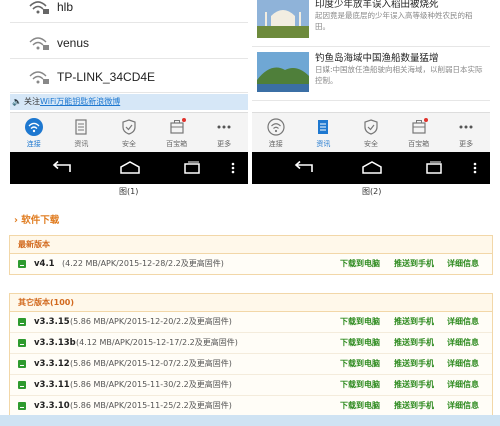 This screenshot has height=426, width=500. What do you see at coordinates (44, 264) in the screenshot?
I see `version-name: v4.1` at bounding box center [44, 264].